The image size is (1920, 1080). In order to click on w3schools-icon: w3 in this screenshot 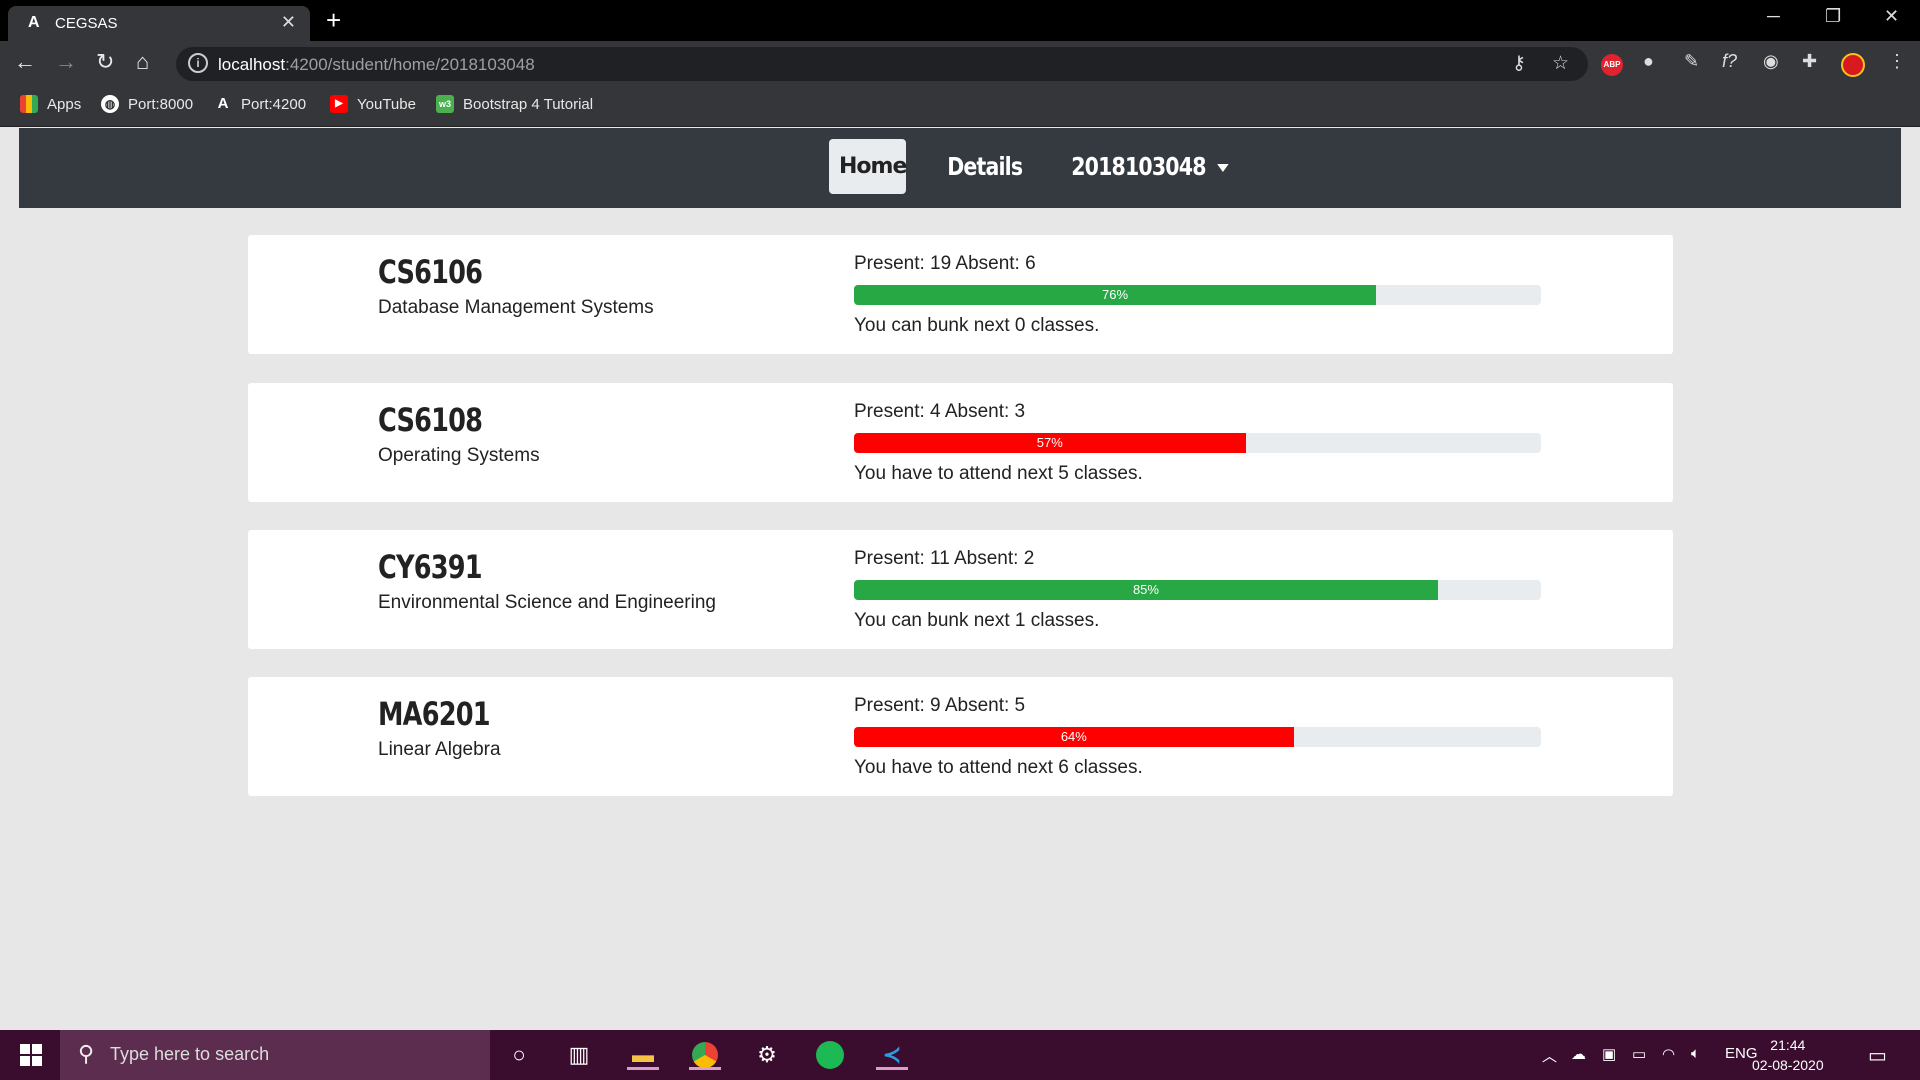, I will do `click(445, 104)`.